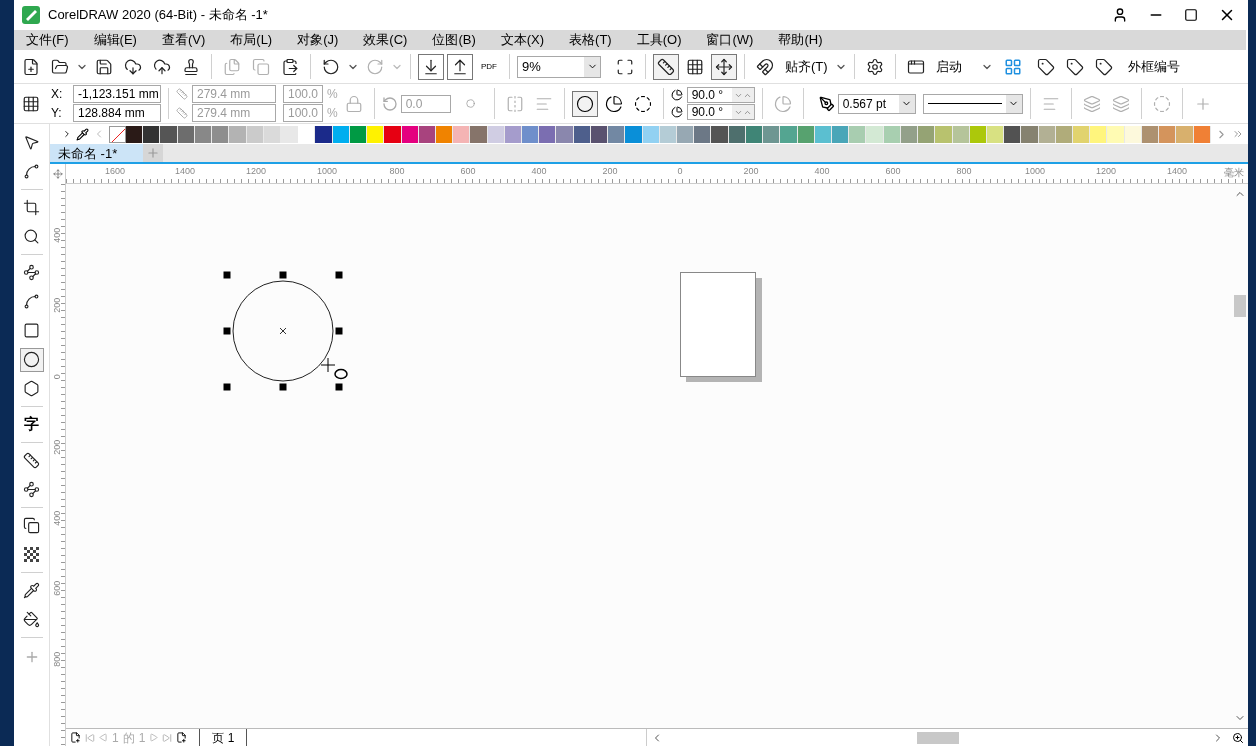  What do you see at coordinates (385, 40) in the screenshot?
I see `menu-item: 效果(C)` at bounding box center [385, 40].